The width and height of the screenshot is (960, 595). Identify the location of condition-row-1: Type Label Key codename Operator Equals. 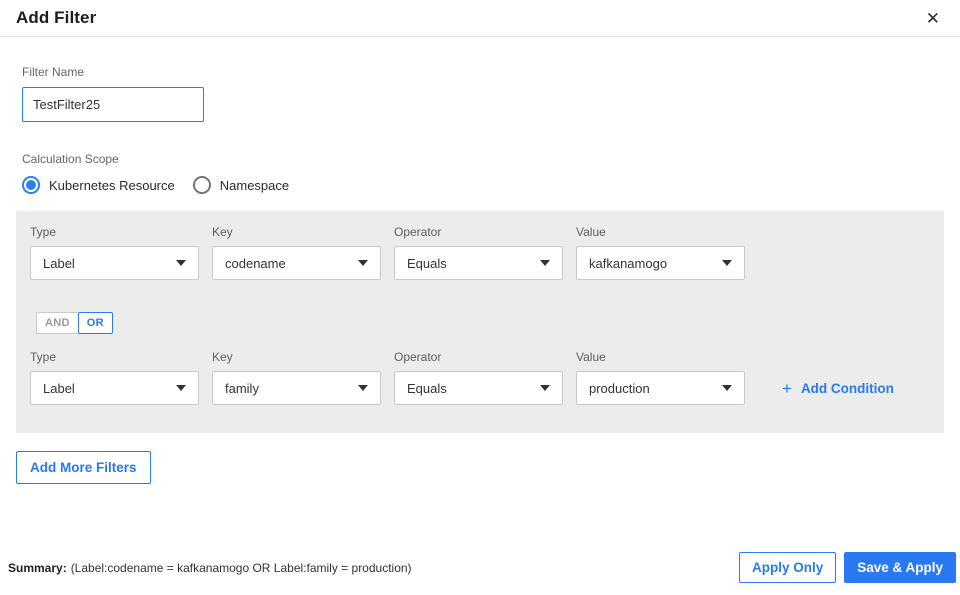
(480, 252).